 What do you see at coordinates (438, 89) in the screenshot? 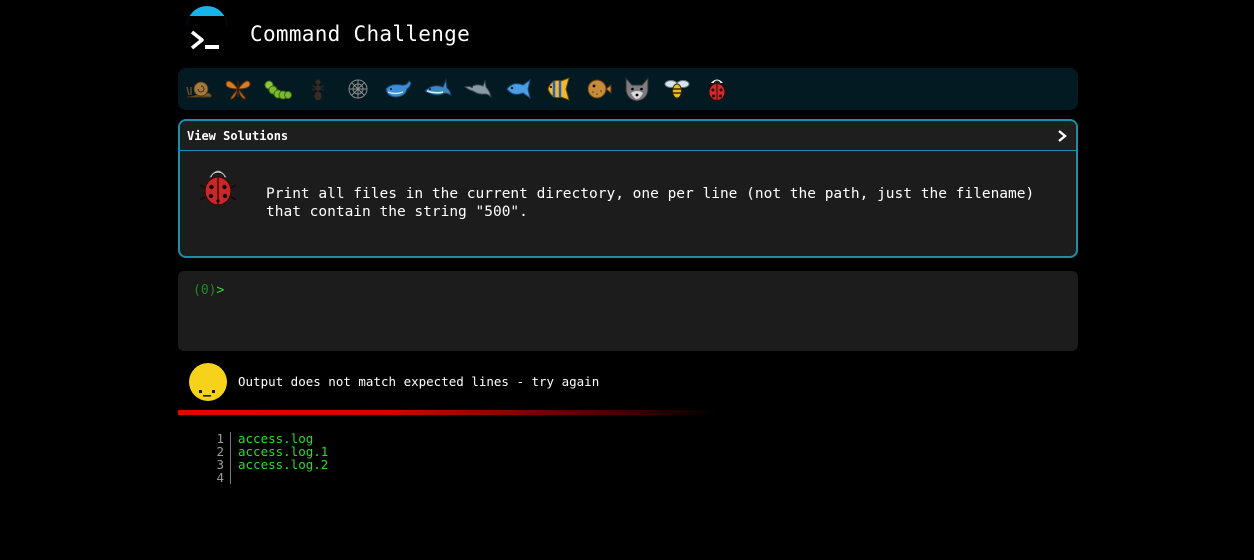
I see `shark-icon` at bounding box center [438, 89].